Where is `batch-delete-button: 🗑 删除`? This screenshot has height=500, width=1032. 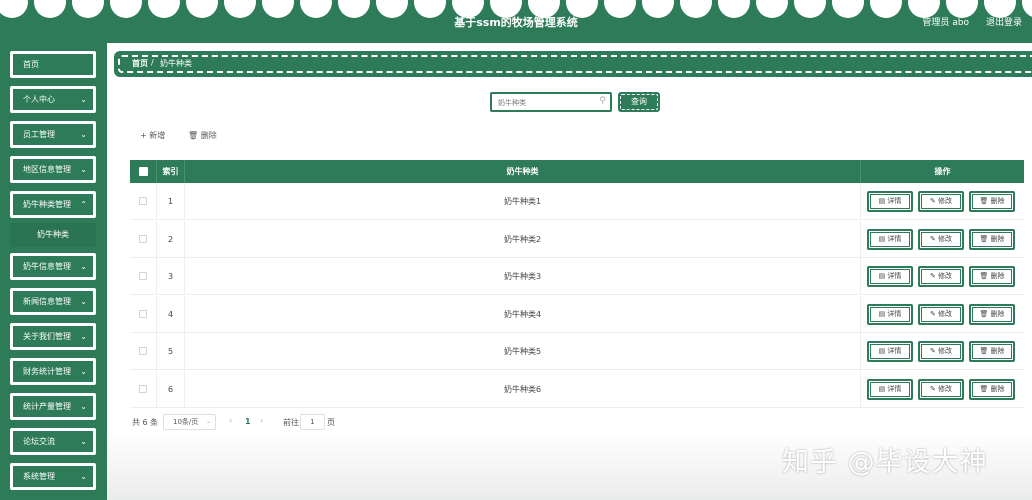 batch-delete-button: 🗑 删除 is located at coordinates (202, 135).